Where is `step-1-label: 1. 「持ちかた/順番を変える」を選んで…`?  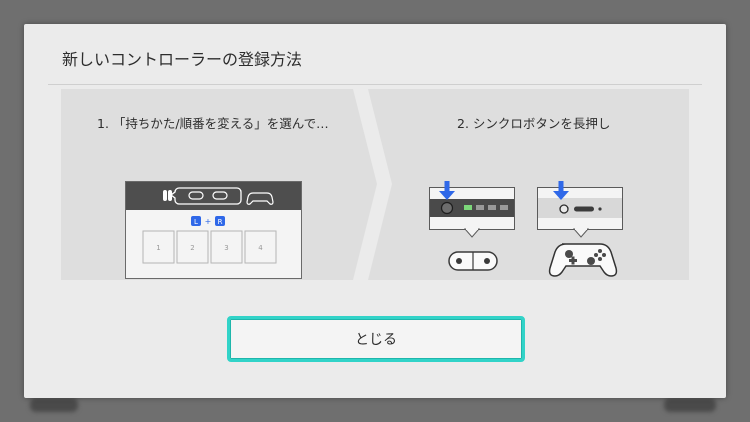 step-1-label: 1. 「持ちかた/順番を変える」を選んで… is located at coordinates (213, 123).